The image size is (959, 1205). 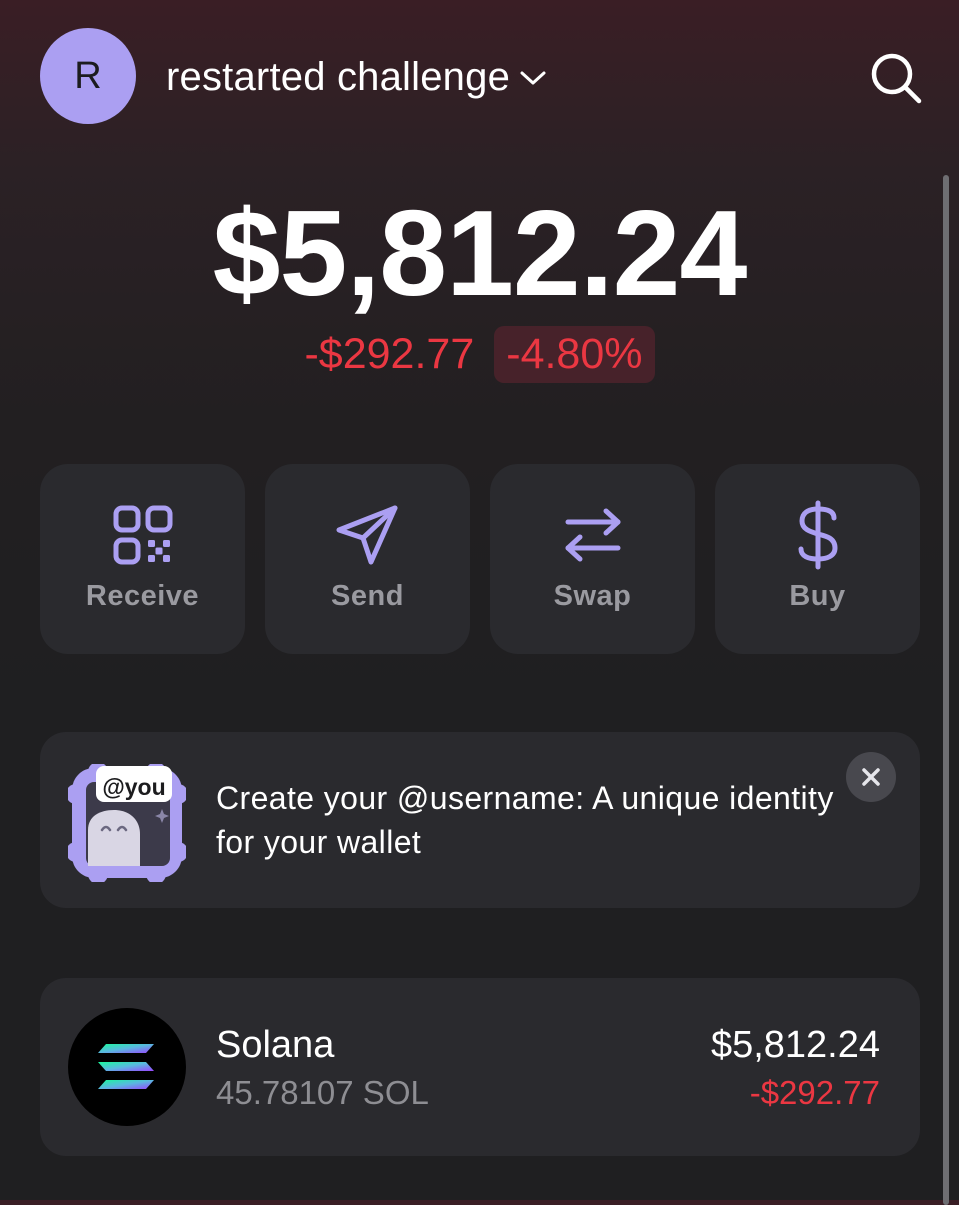 I want to click on receive-button: Receive, so click(x=142, y=559).